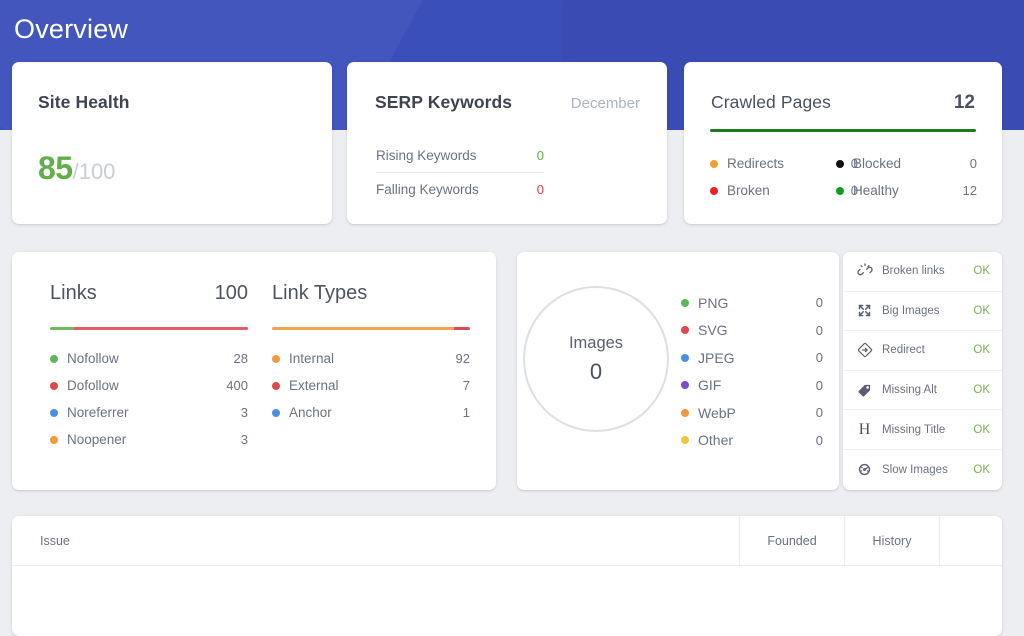 The height and width of the screenshot is (636, 1024). I want to click on checklist-row-missing-title-label: Missing Title, so click(914, 429).